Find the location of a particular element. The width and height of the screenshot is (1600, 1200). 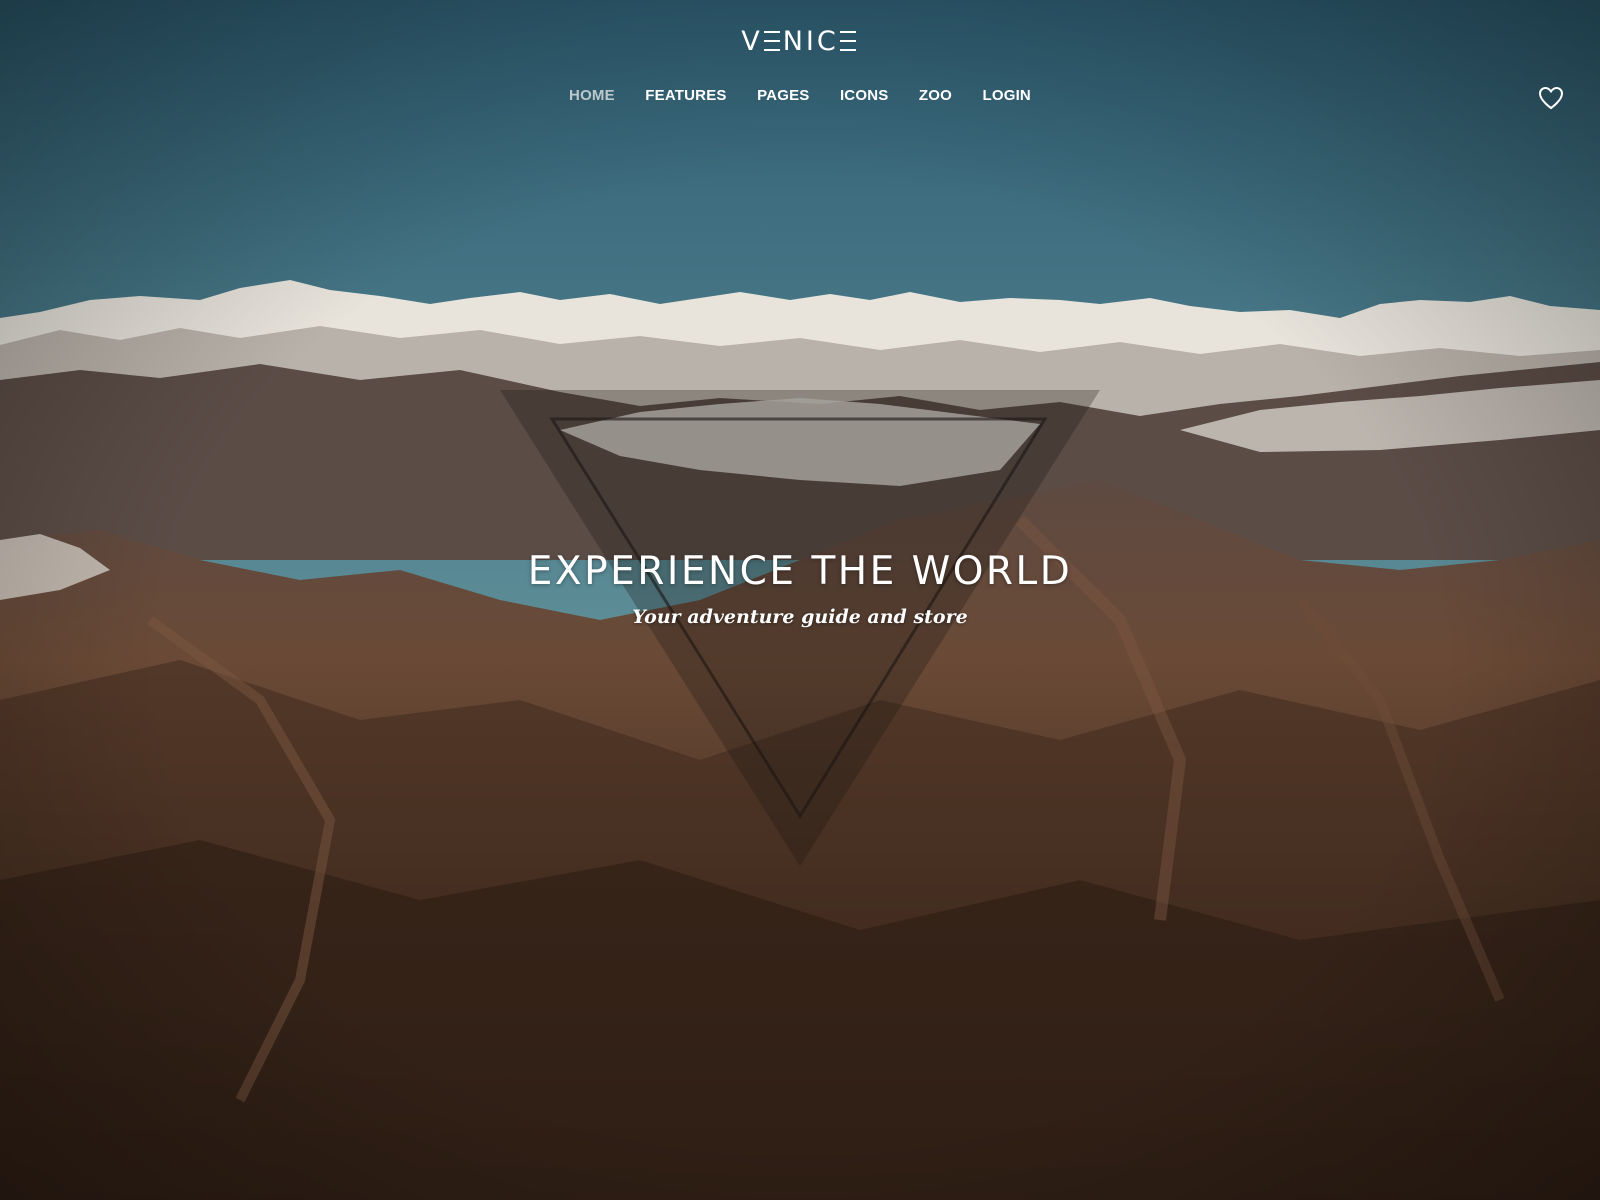

hero-subtitle: Your adventure guide and store is located at coordinates (800, 617).